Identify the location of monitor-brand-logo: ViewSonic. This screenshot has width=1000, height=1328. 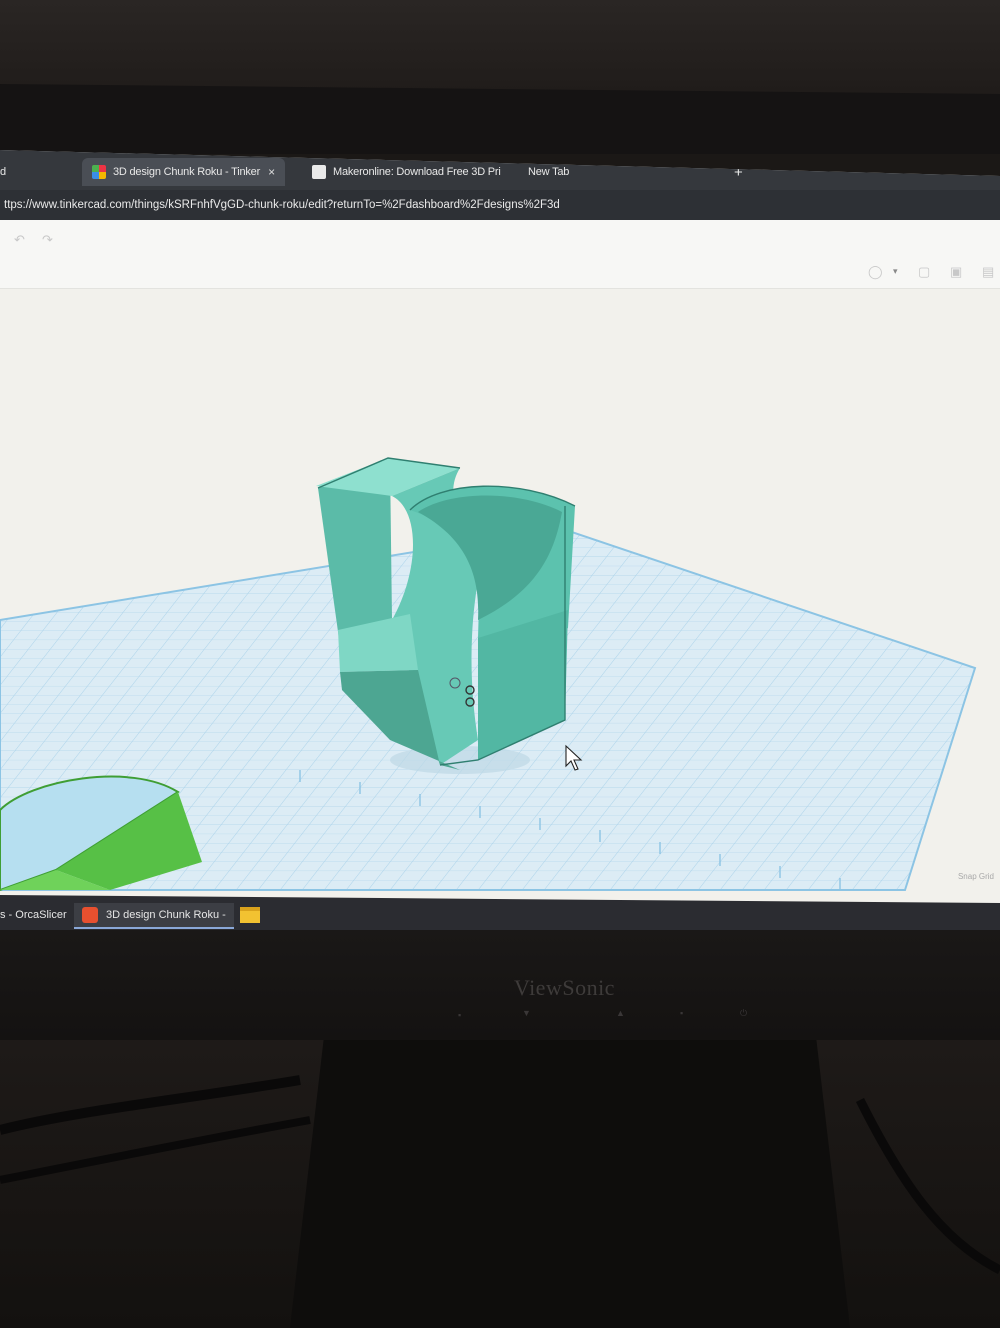
(564, 987).